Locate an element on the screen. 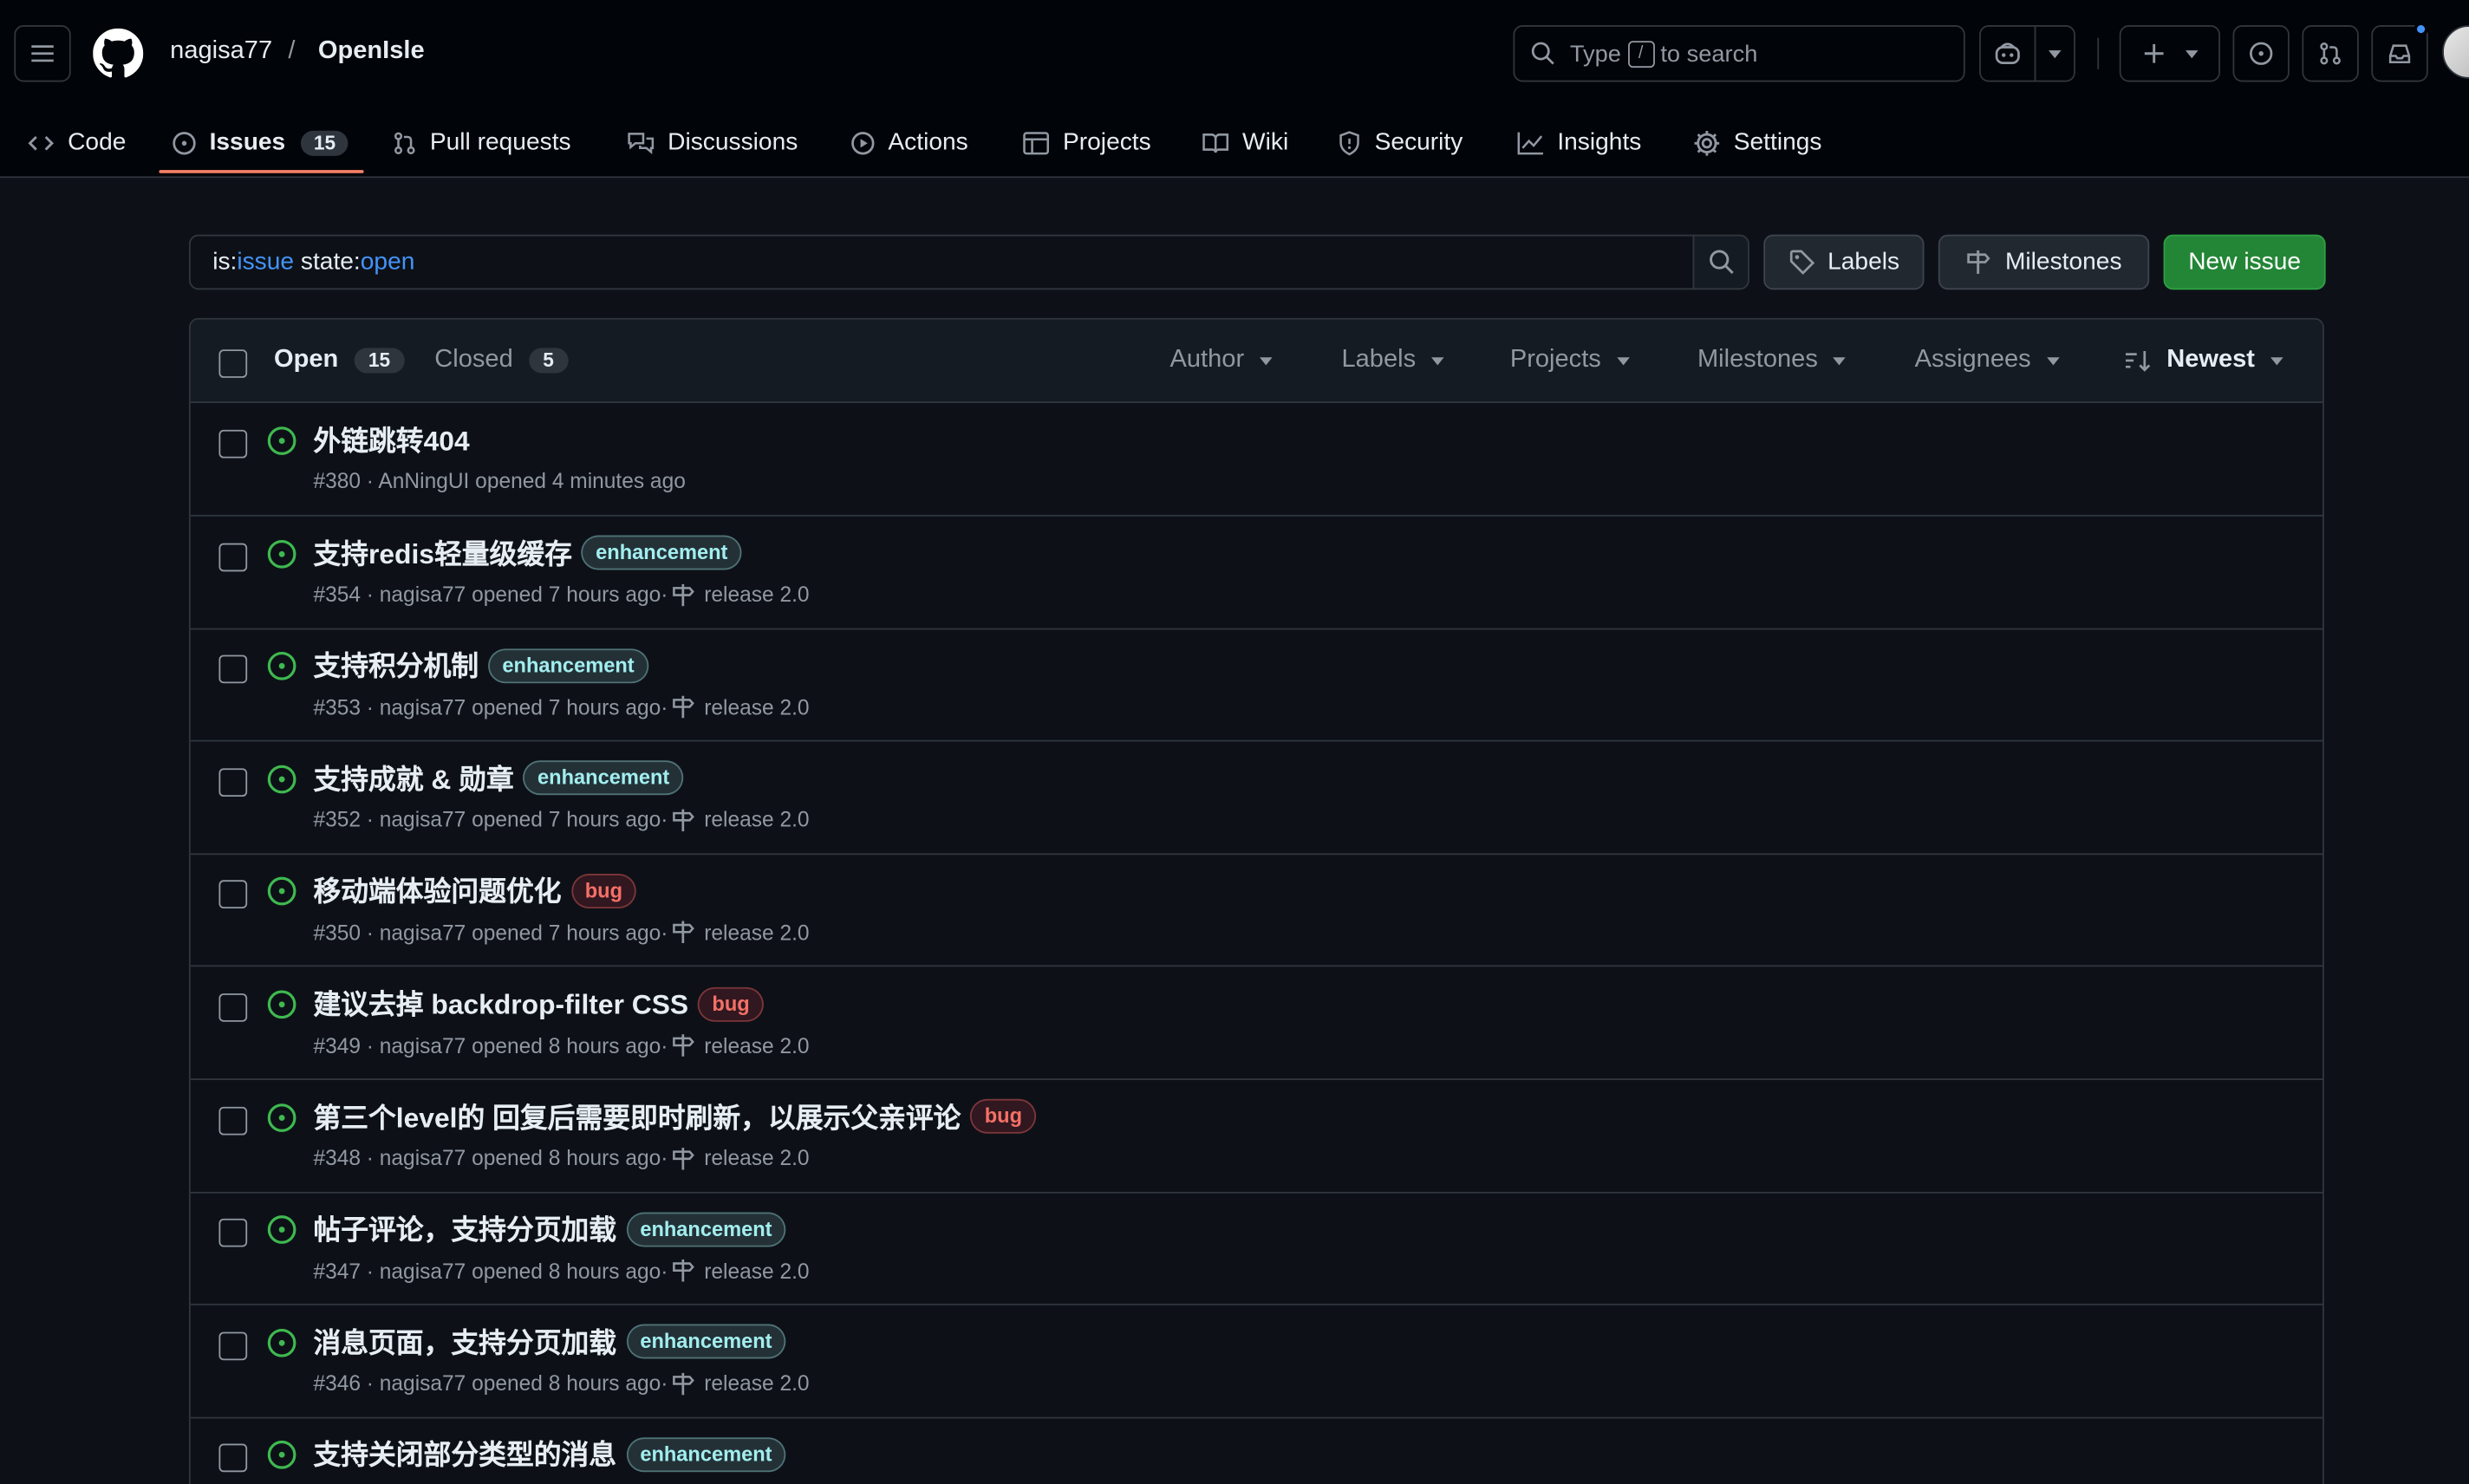  tab-wiki: Wiki is located at coordinates (1245, 143).